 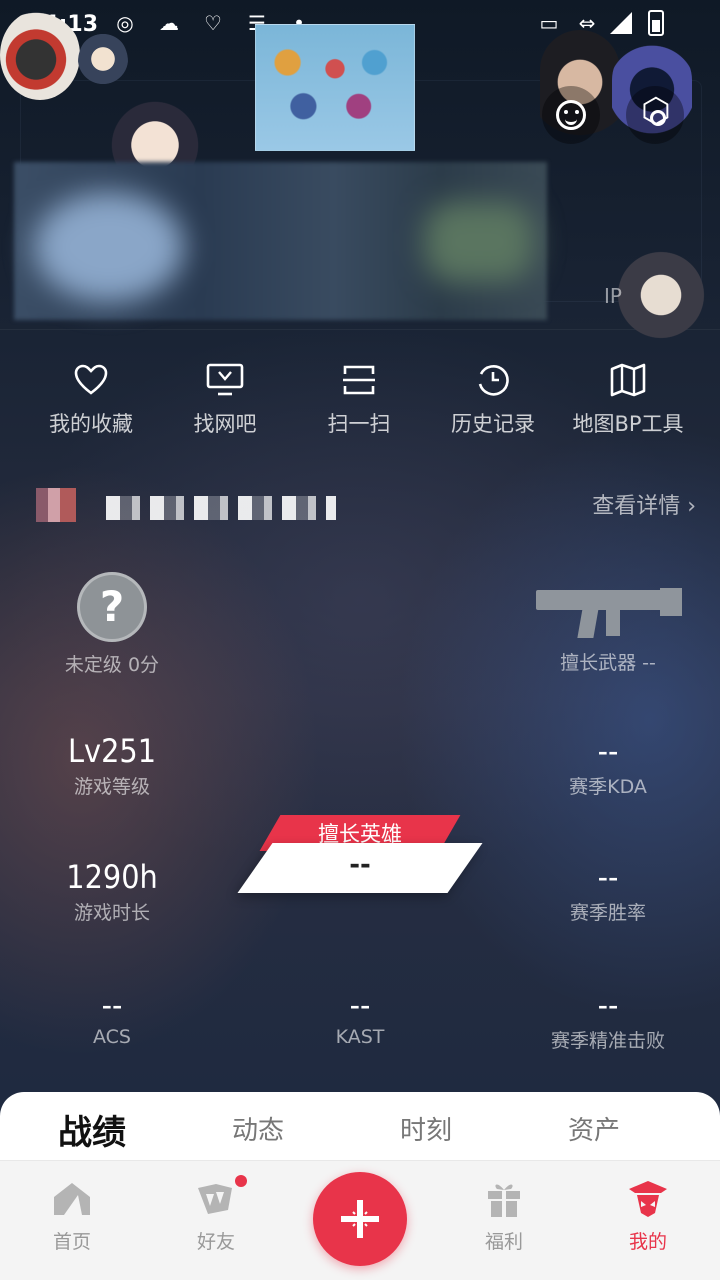 What do you see at coordinates (360, 1037) in the screenshot?
I see `kast-label: KAST` at bounding box center [360, 1037].